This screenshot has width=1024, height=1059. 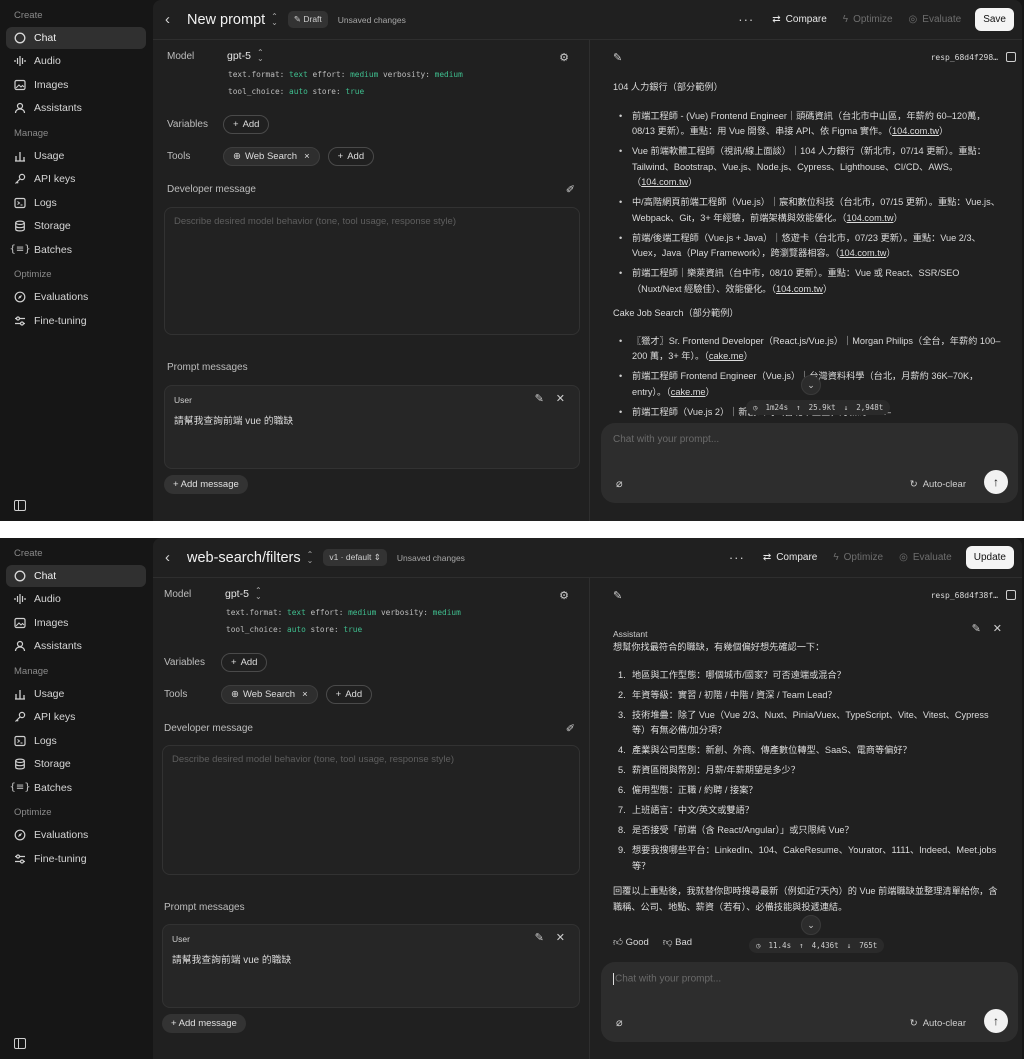 I want to click on update-button: Update, so click(x=989, y=557).